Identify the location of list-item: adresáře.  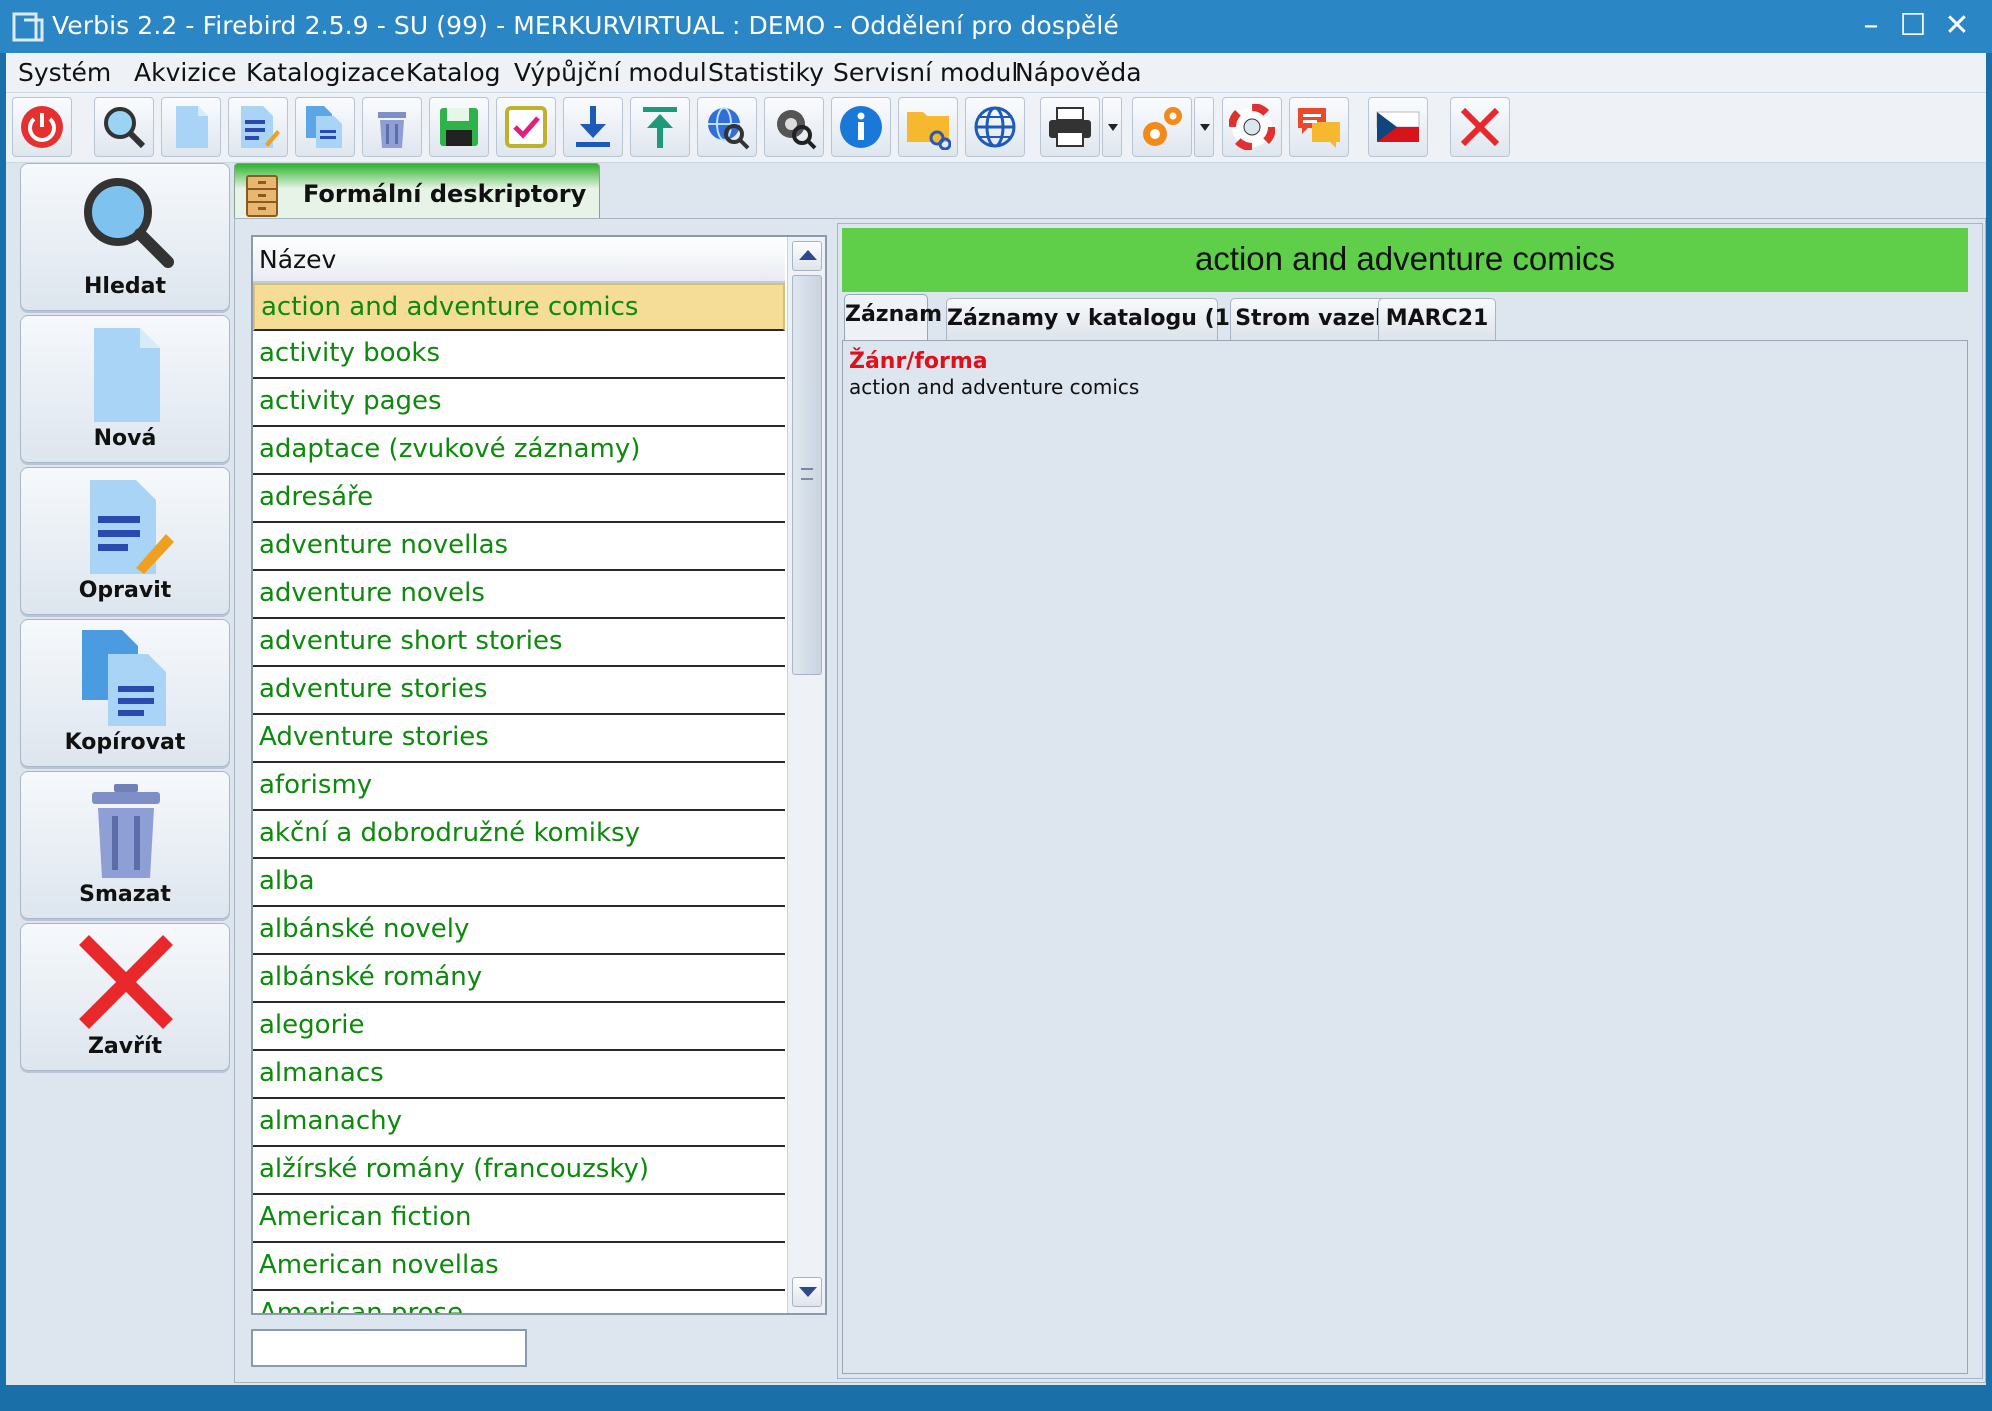
(519, 499).